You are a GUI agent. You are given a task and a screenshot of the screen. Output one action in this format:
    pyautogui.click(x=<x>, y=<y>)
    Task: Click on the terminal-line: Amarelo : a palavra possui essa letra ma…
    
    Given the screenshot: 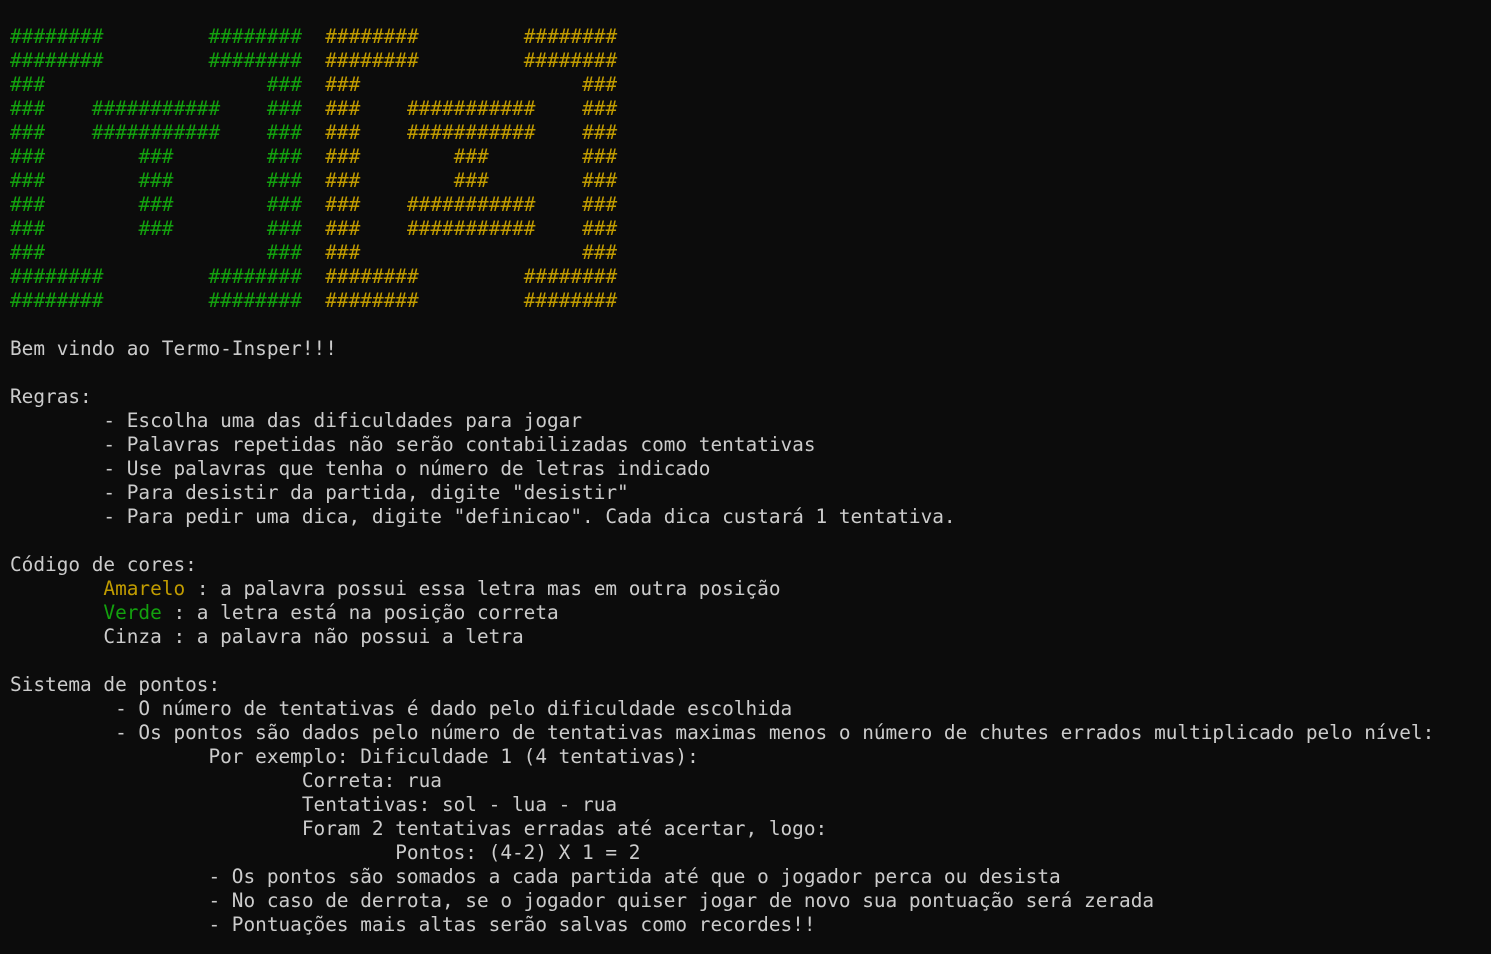 What is the action you would take?
    pyautogui.click(x=747, y=589)
    